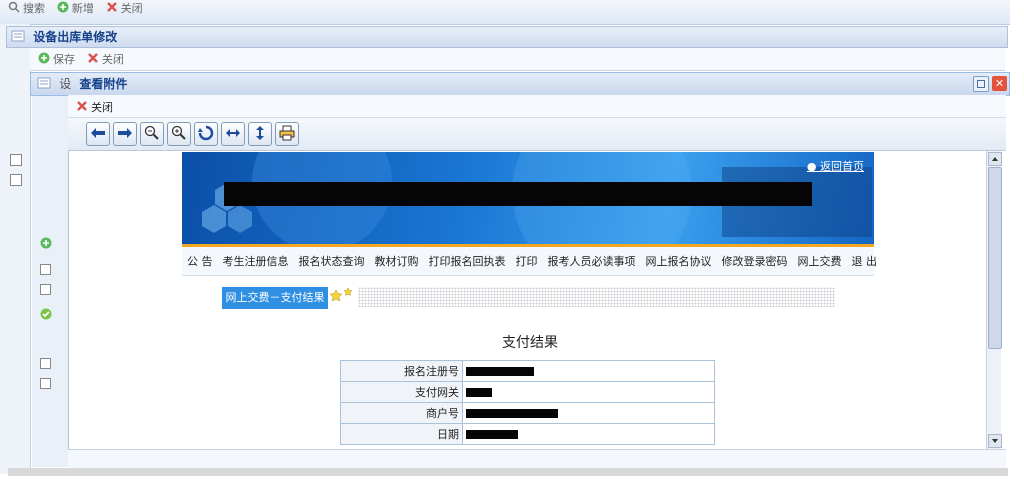  What do you see at coordinates (517, 59) in the screenshot?
I see `outer-panel-toolbar: 保存 关闭` at bounding box center [517, 59].